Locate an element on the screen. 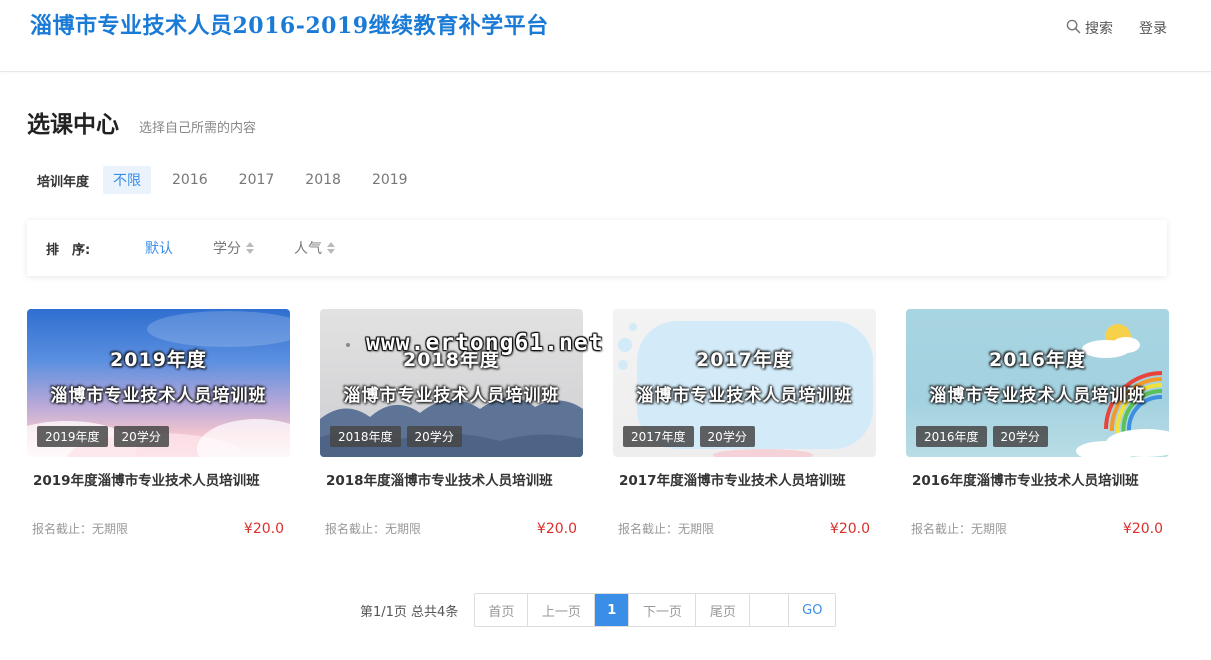  banner-year: 2016年度 is located at coordinates (1037, 360).